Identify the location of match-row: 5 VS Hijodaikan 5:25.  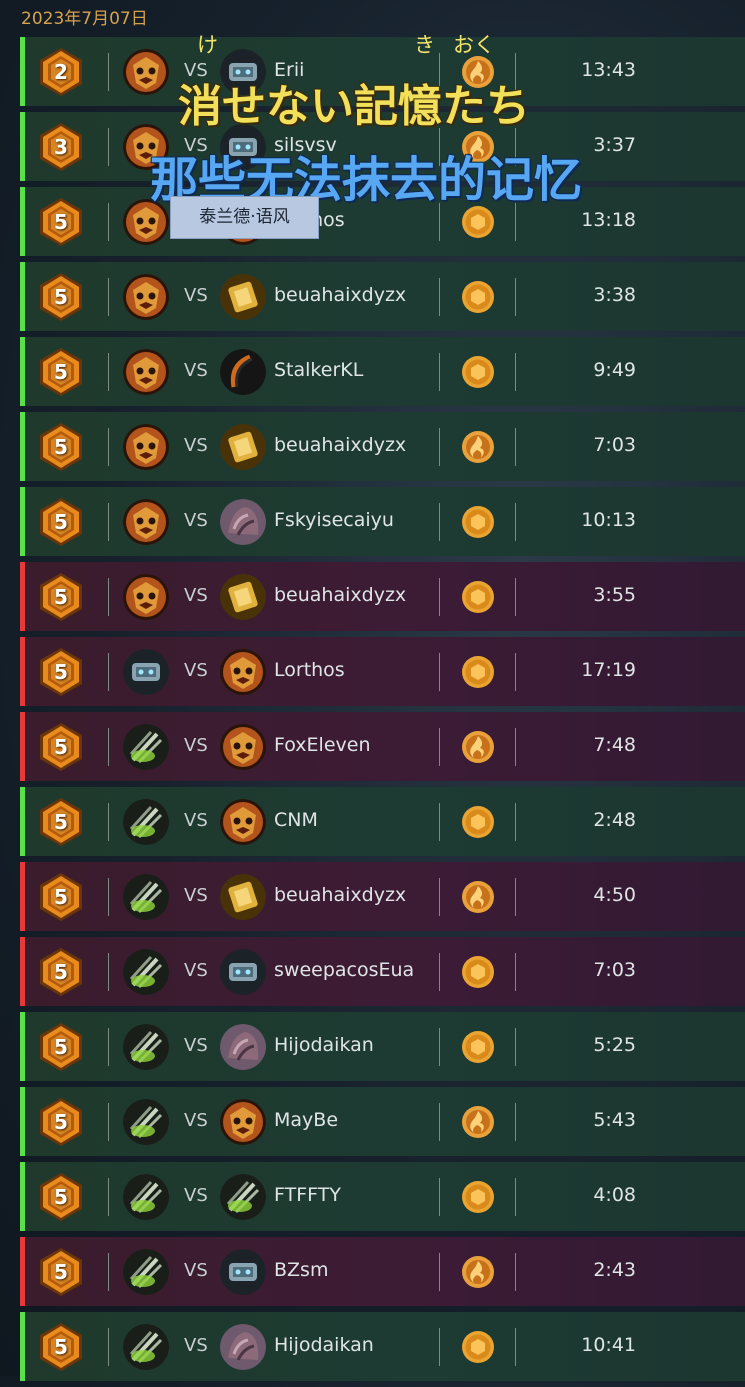
(382, 1046).